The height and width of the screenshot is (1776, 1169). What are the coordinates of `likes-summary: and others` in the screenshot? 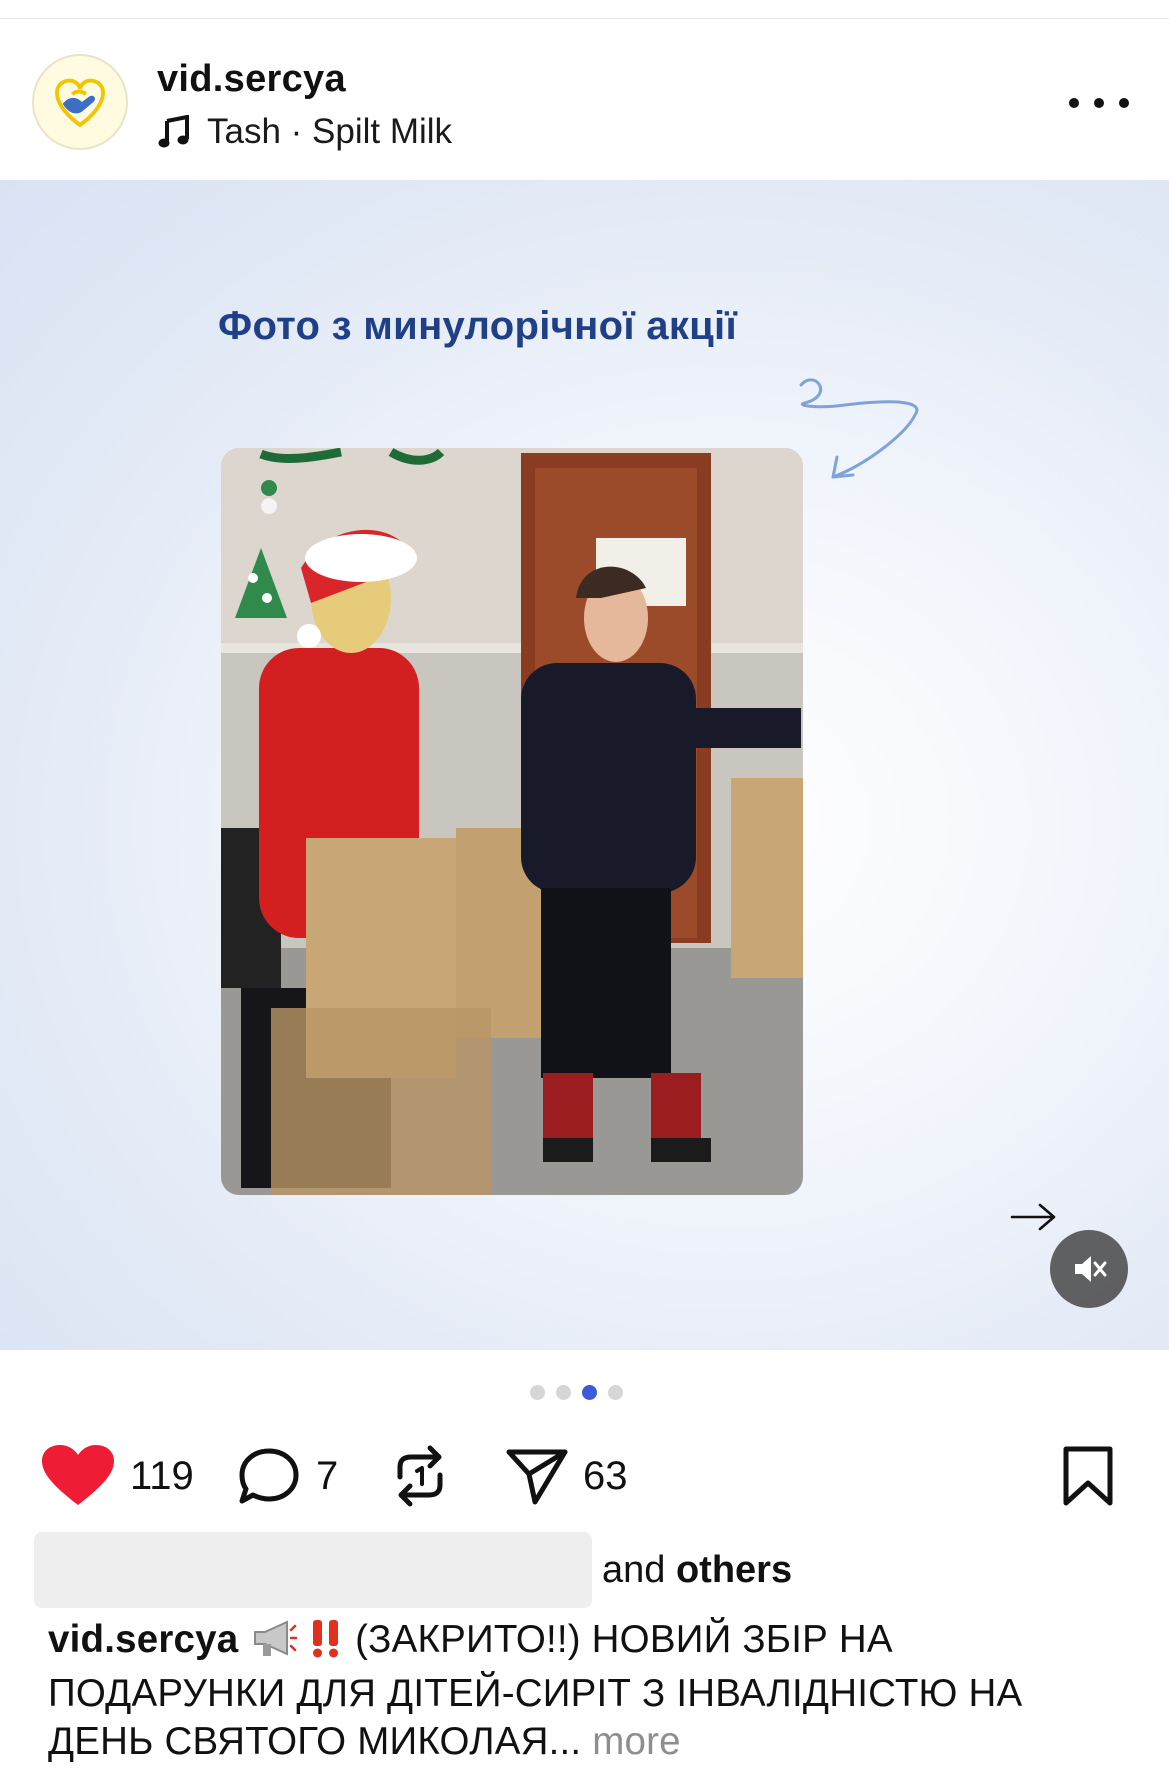 It's located at (413, 1570).